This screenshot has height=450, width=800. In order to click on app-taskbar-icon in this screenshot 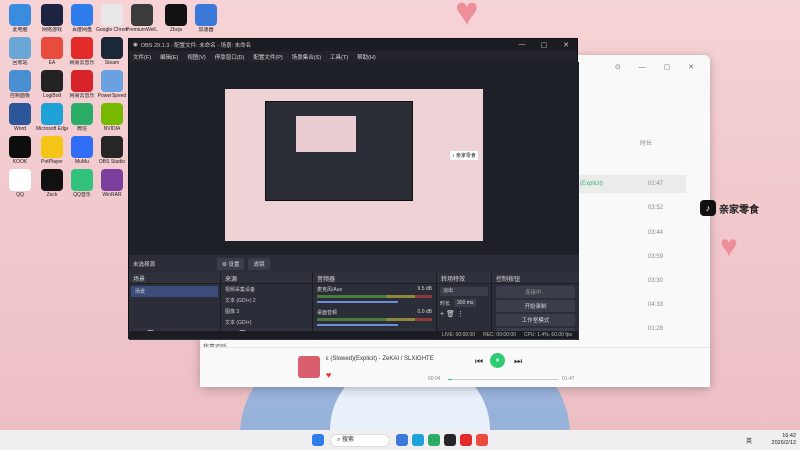, I will do `click(482, 440)`.